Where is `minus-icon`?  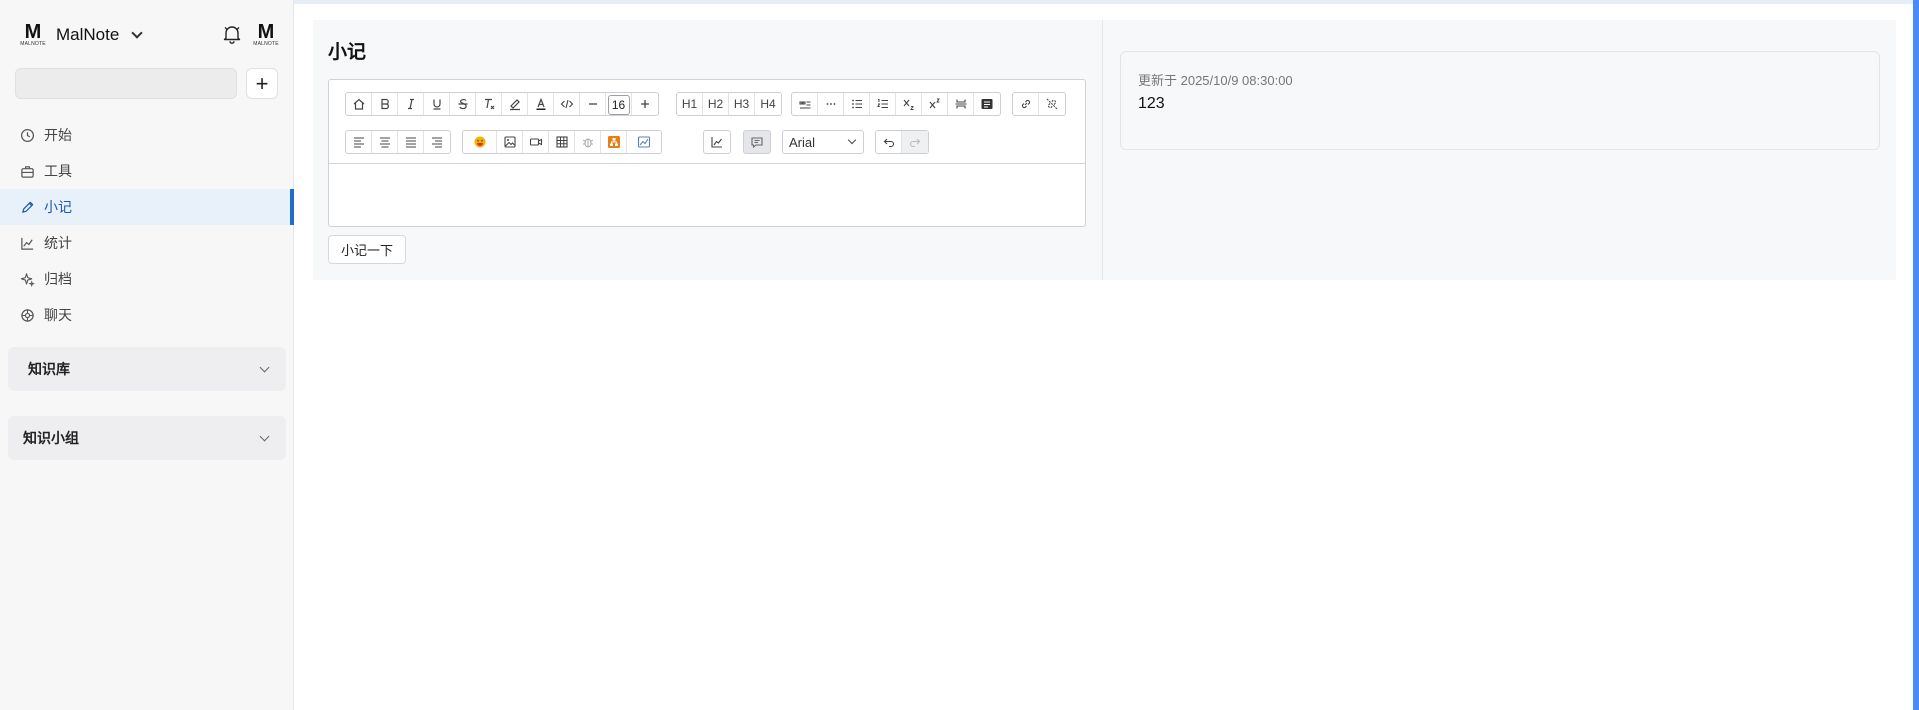 minus-icon is located at coordinates (592, 104).